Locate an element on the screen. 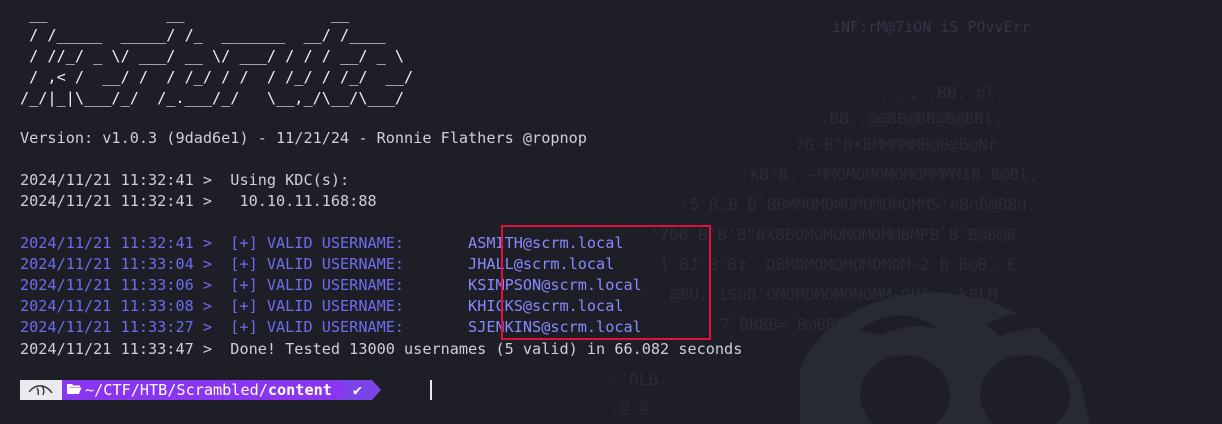 The width and height of the screenshot is (1222, 424). prompt-path: ~/CTF/HTB/Scrambled/content is located at coordinates (200, 390).